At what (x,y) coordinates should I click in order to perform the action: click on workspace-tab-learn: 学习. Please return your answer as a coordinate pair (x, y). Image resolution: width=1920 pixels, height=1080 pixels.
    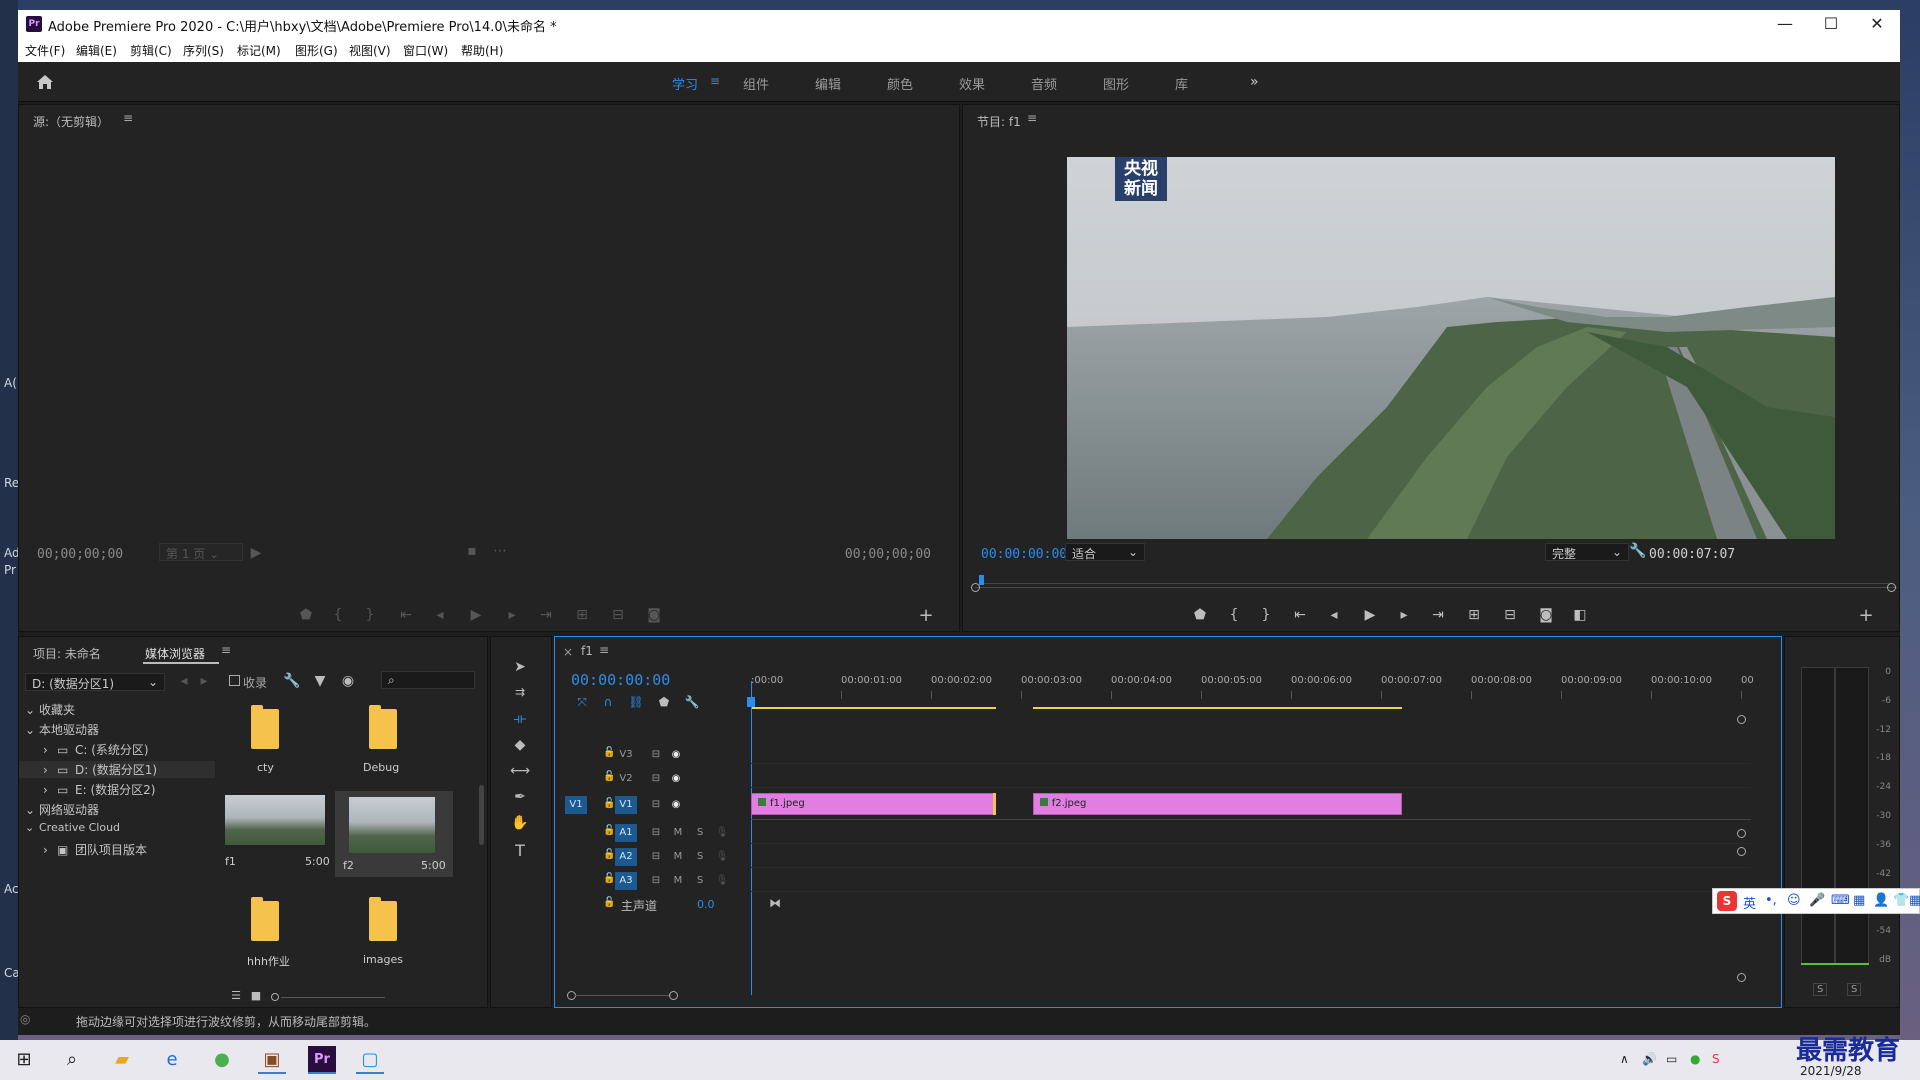
    Looking at the image, I should click on (685, 83).